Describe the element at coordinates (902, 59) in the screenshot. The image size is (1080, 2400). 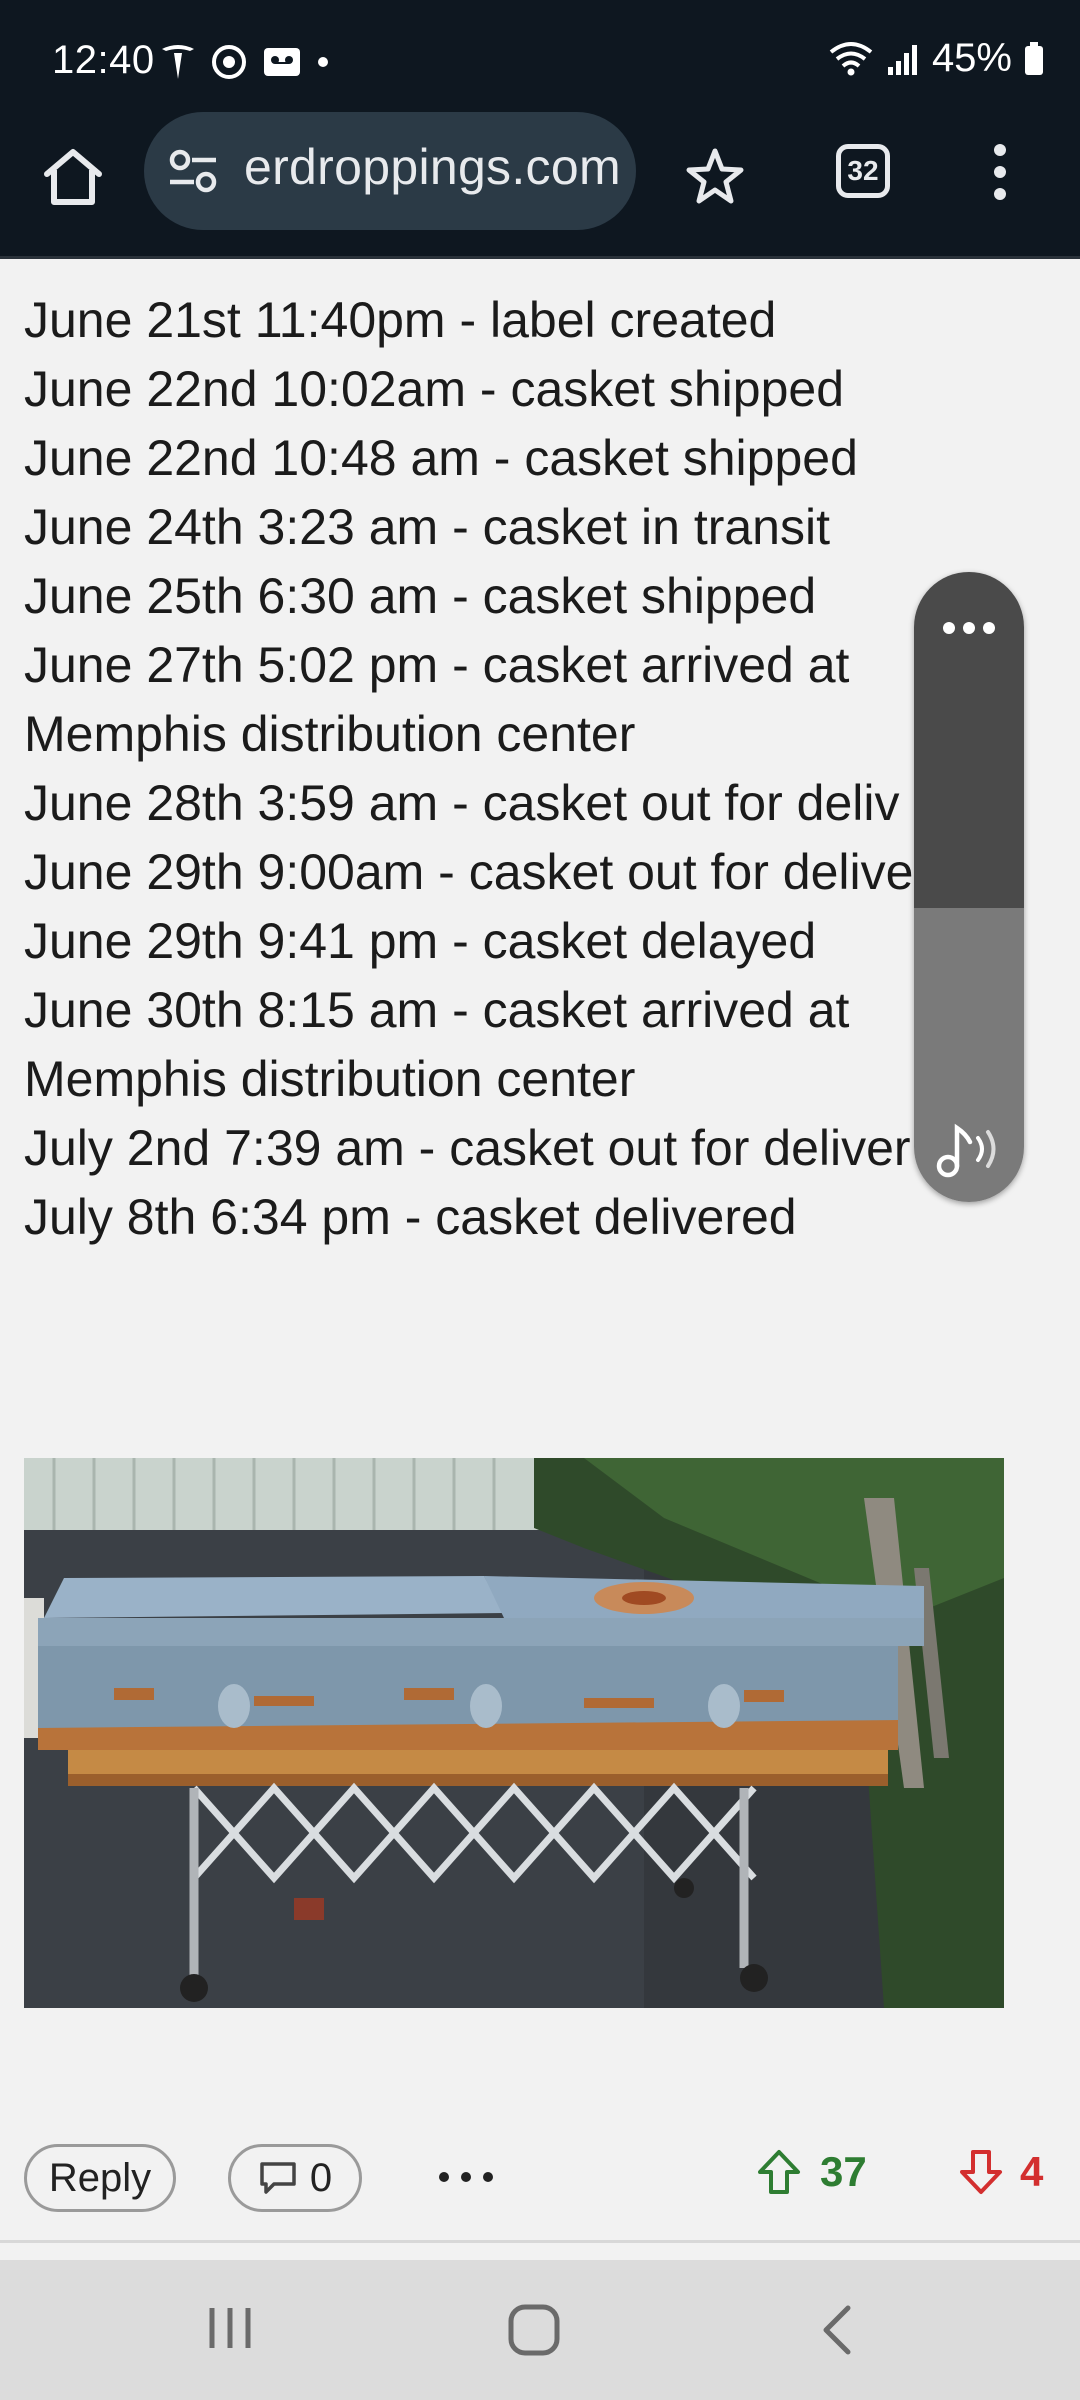
I see `signal-icon` at that location.